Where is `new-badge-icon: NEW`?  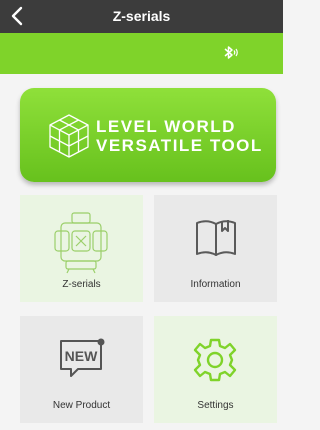 new-badge-icon: NEW is located at coordinates (82, 357).